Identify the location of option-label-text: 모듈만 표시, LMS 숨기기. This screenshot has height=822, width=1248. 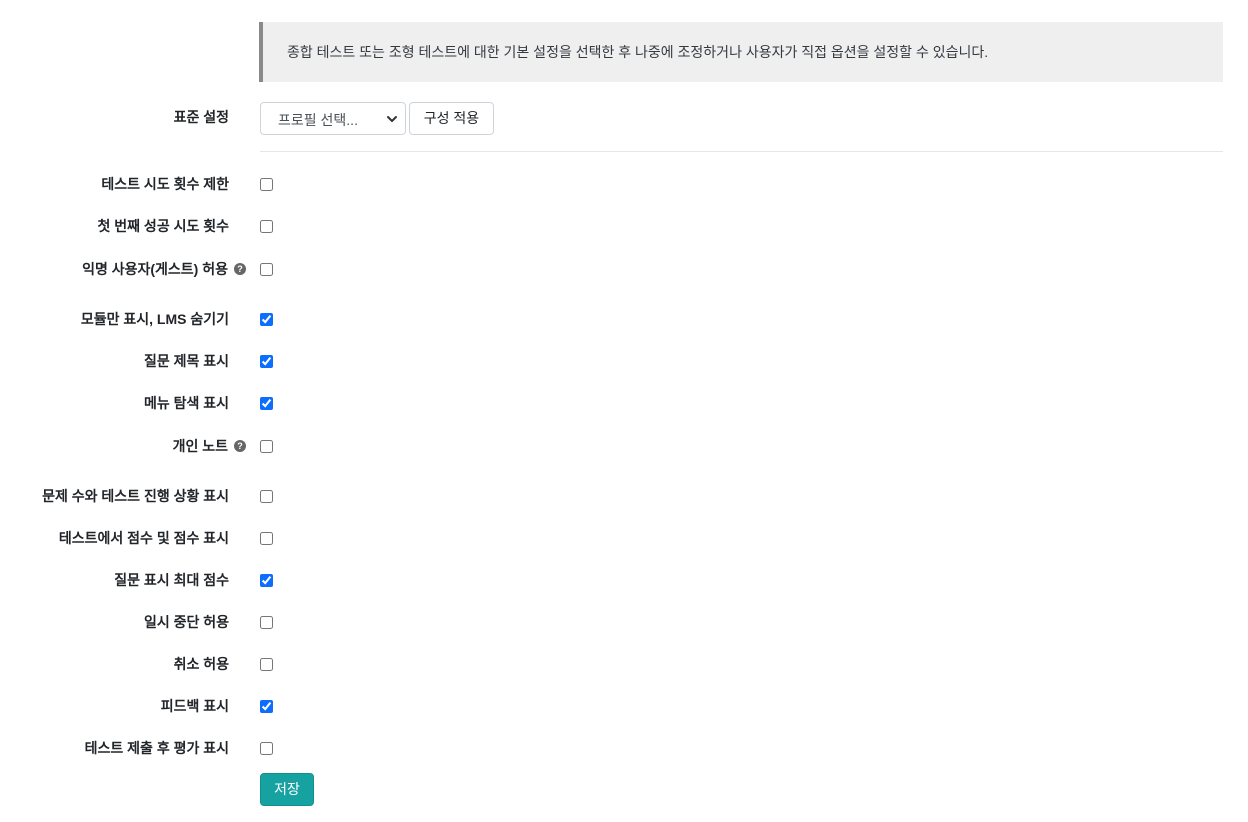
(154, 319).